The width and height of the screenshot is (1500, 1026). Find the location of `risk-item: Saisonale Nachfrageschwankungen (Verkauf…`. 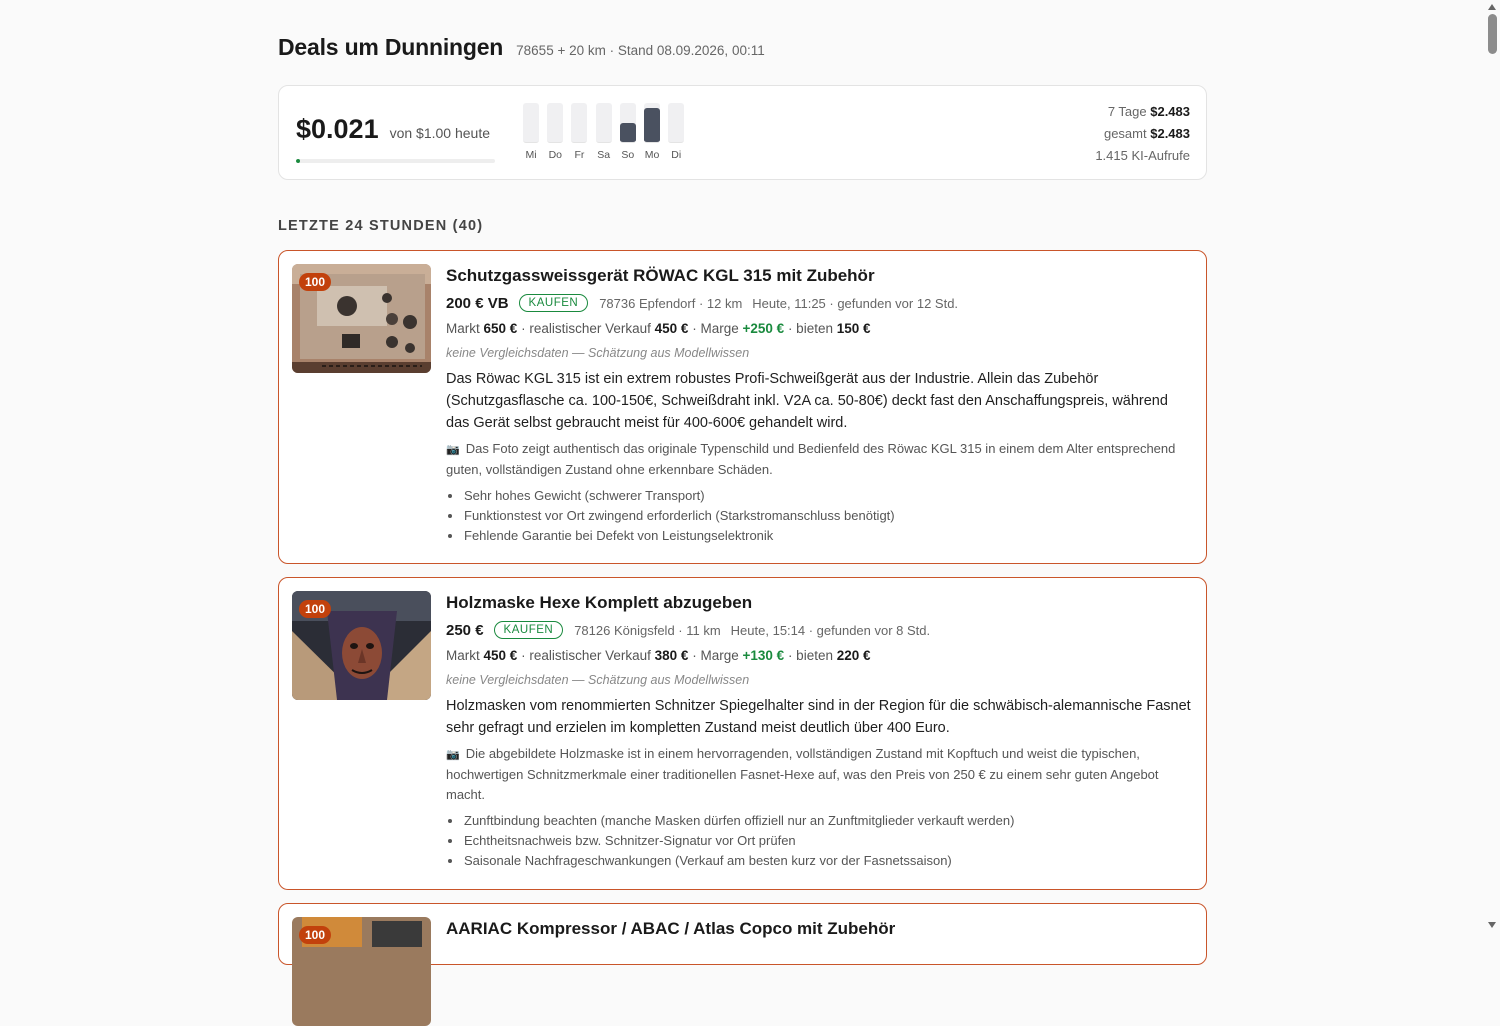

risk-item: Saisonale Nachfrageschwankungen (Verkauf… is located at coordinates (828, 861).